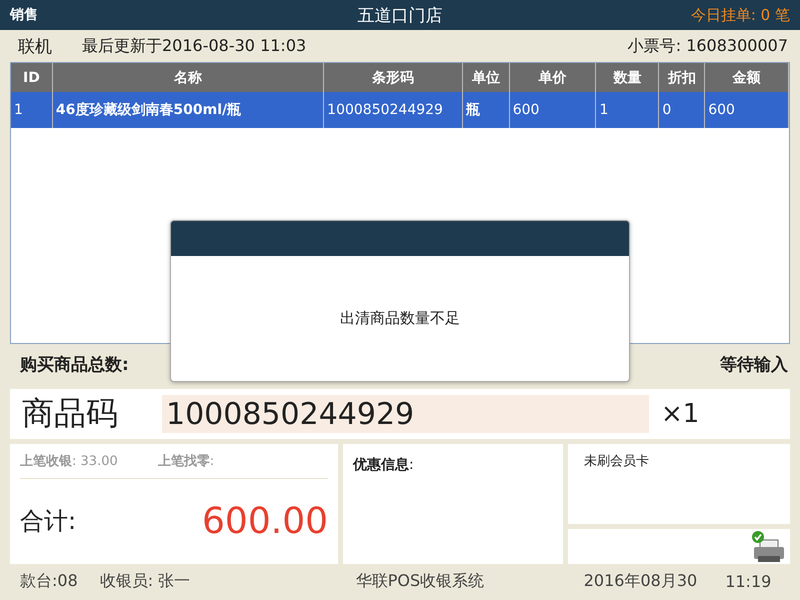  What do you see at coordinates (769, 550) in the screenshot?
I see `printer-icon` at bounding box center [769, 550].